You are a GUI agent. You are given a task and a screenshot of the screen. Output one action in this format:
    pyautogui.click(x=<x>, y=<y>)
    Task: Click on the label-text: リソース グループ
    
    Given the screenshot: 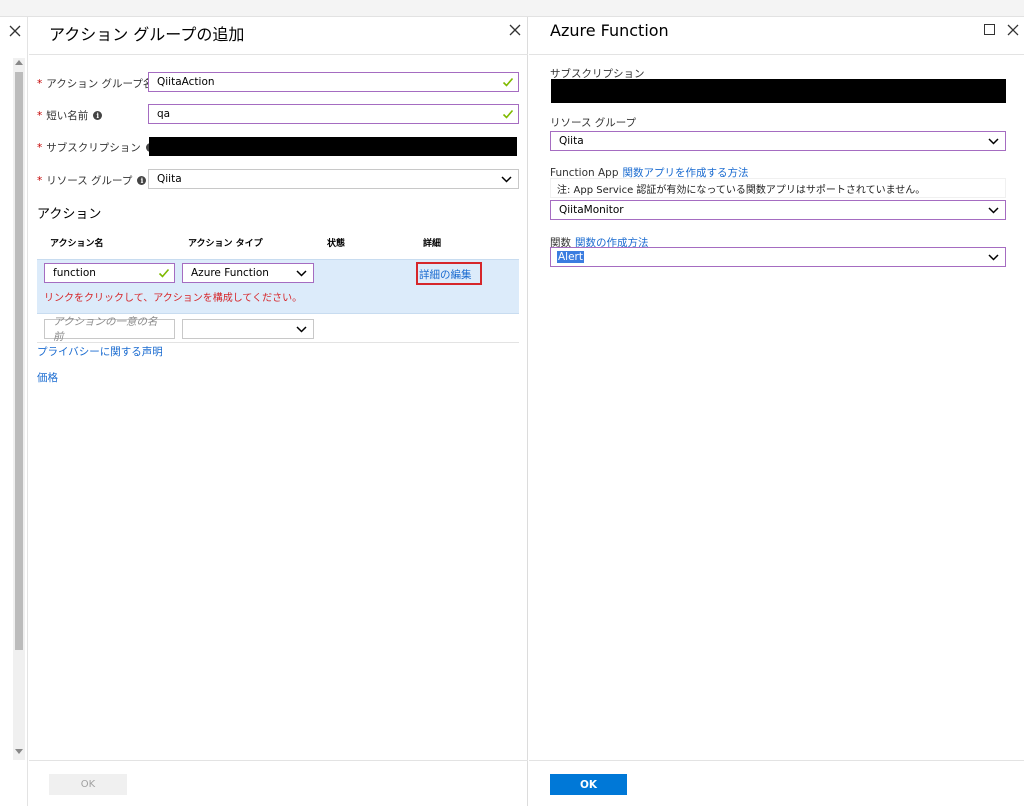 What is the action you would take?
    pyautogui.click(x=89, y=181)
    